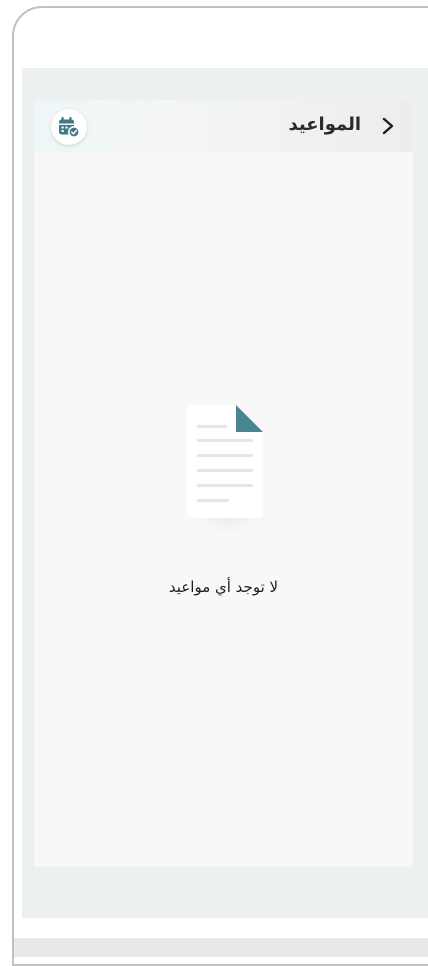  What do you see at coordinates (228, 471) in the screenshot?
I see `document-icon` at bounding box center [228, 471].